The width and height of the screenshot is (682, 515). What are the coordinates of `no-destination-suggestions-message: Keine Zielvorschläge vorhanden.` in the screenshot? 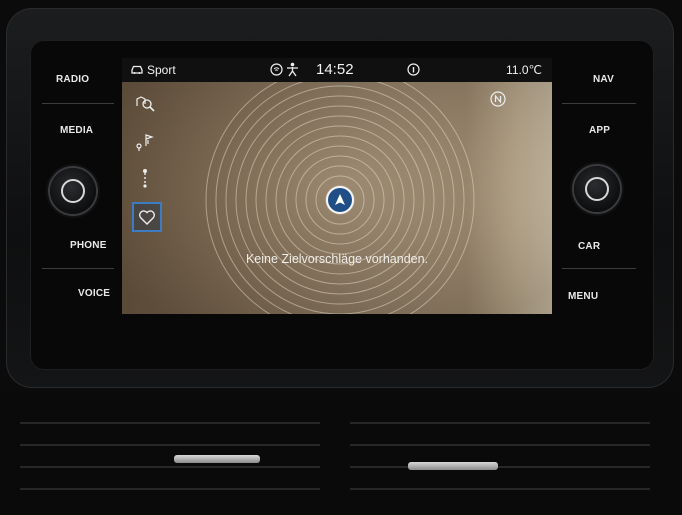 It's located at (337, 259).